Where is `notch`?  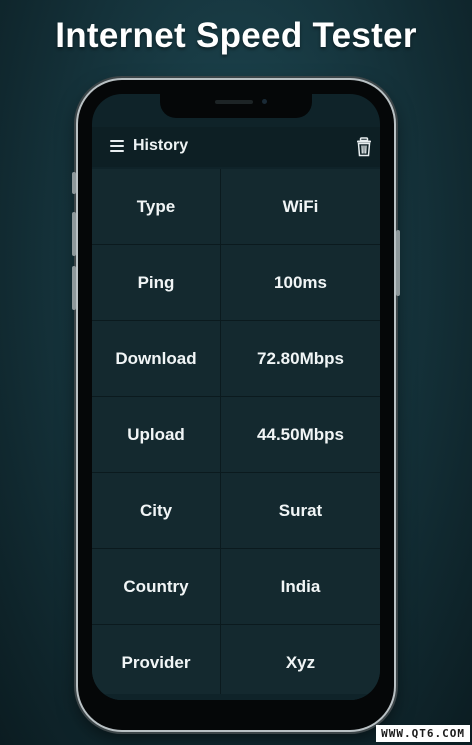 notch is located at coordinates (236, 106).